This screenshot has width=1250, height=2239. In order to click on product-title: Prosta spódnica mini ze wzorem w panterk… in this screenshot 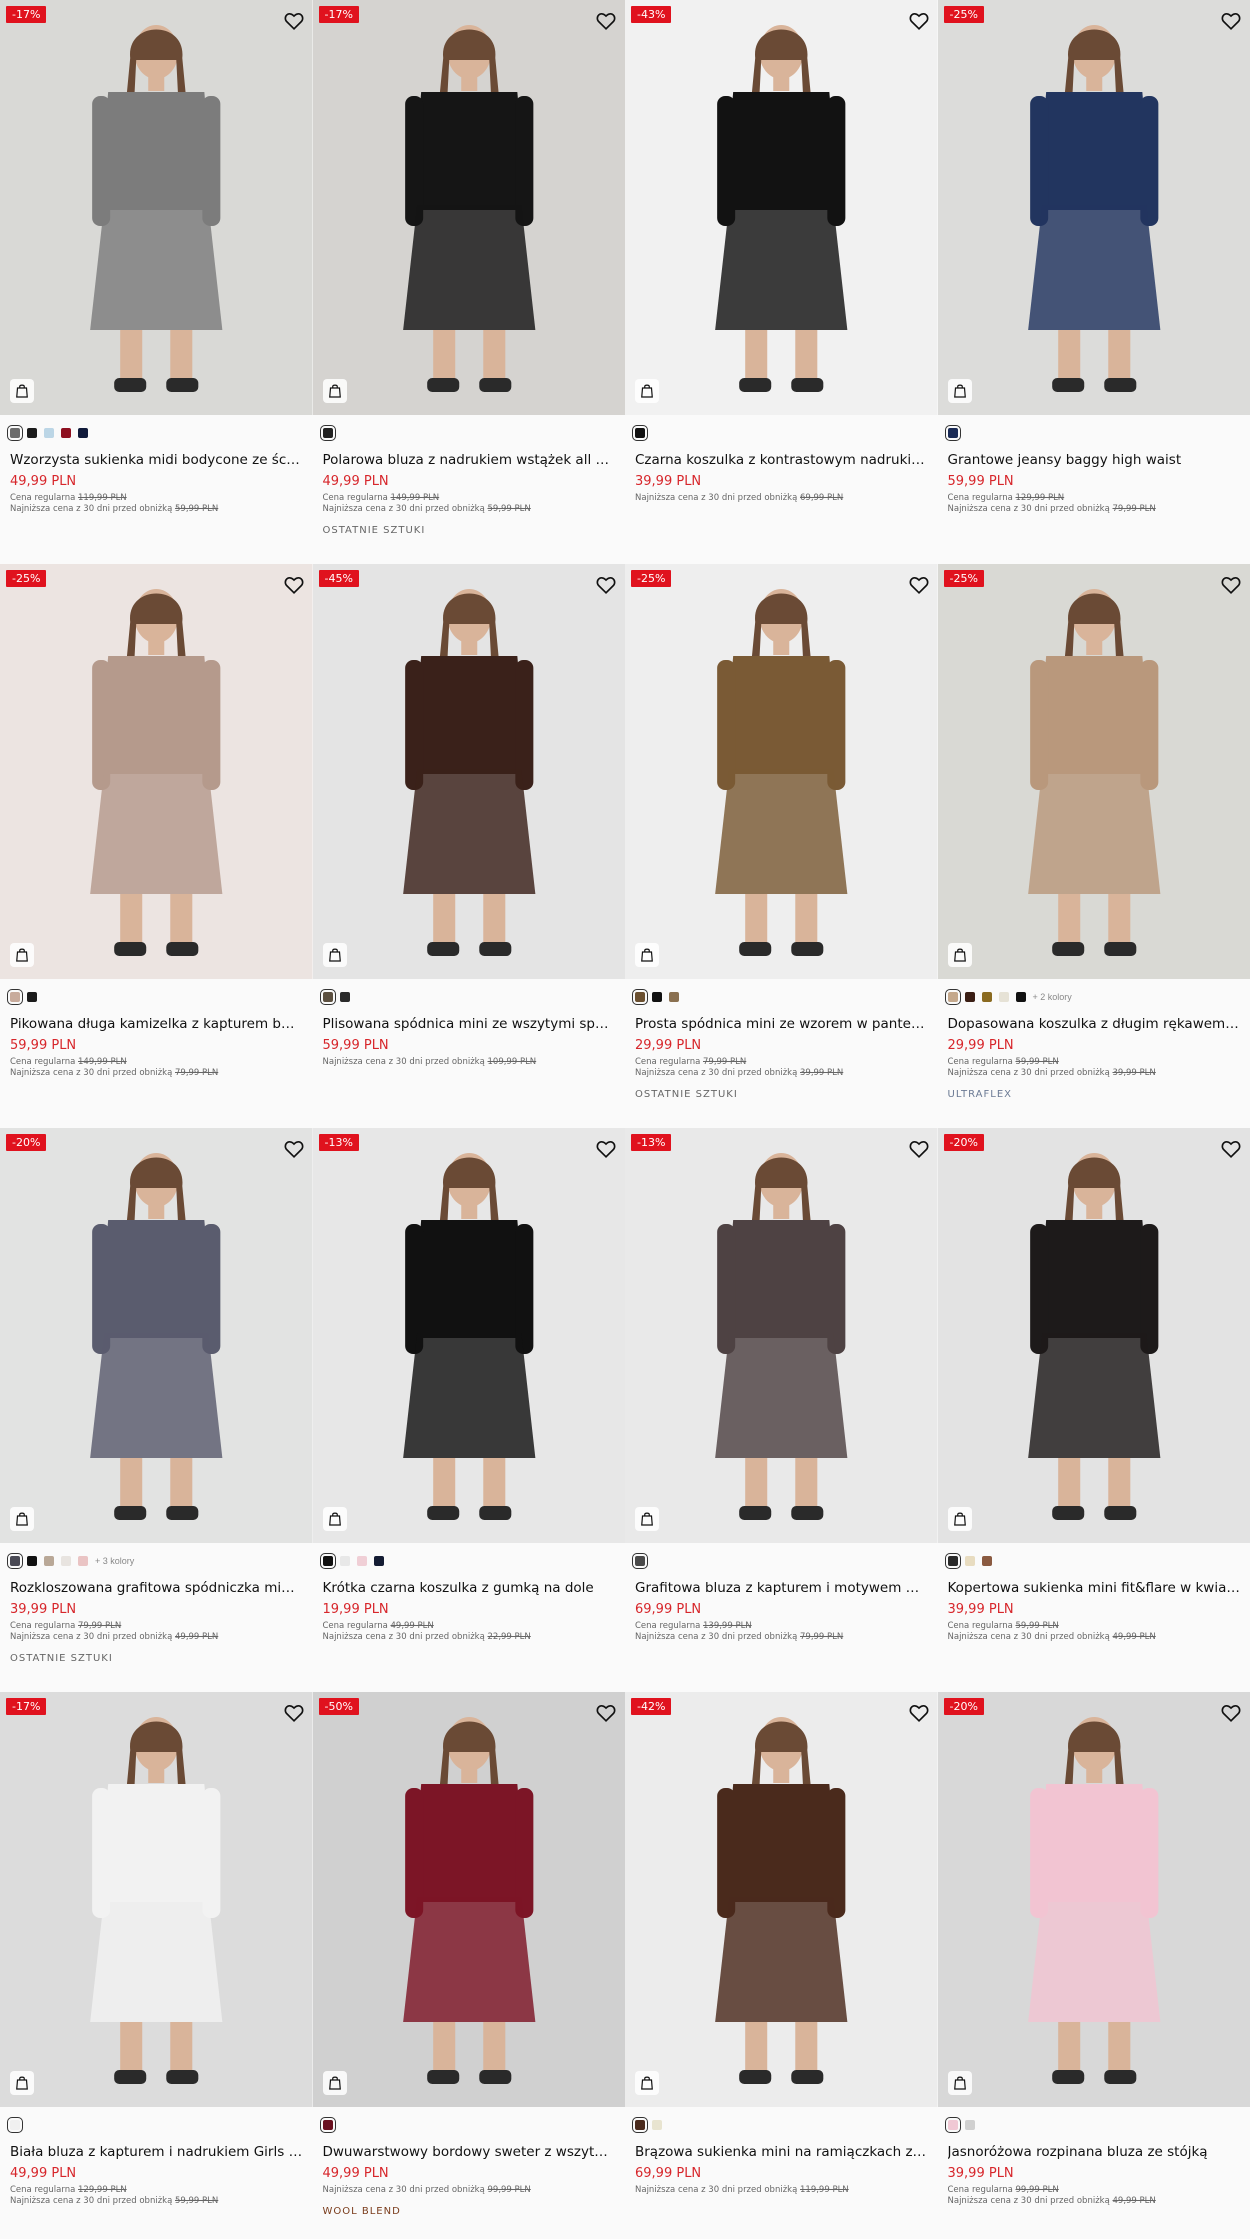, I will do `click(781, 1024)`.